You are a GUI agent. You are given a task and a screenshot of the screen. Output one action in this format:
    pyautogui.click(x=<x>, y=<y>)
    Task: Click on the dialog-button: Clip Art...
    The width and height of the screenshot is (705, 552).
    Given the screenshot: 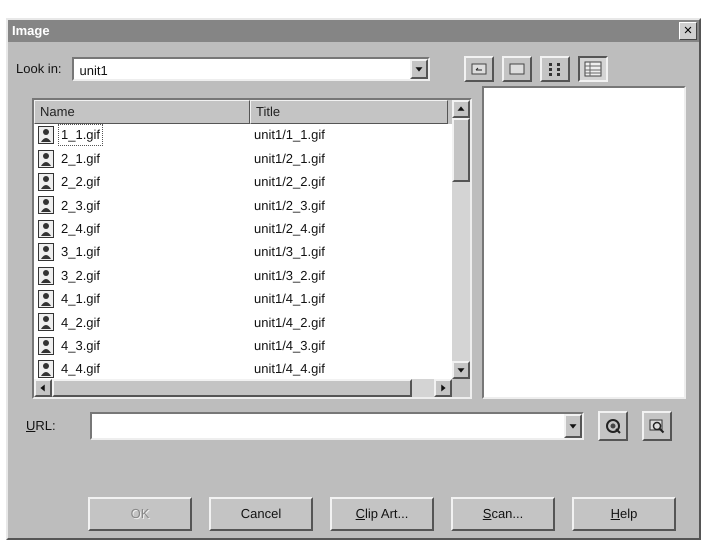 What is the action you would take?
    pyautogui.click(x=382, y=514)
    